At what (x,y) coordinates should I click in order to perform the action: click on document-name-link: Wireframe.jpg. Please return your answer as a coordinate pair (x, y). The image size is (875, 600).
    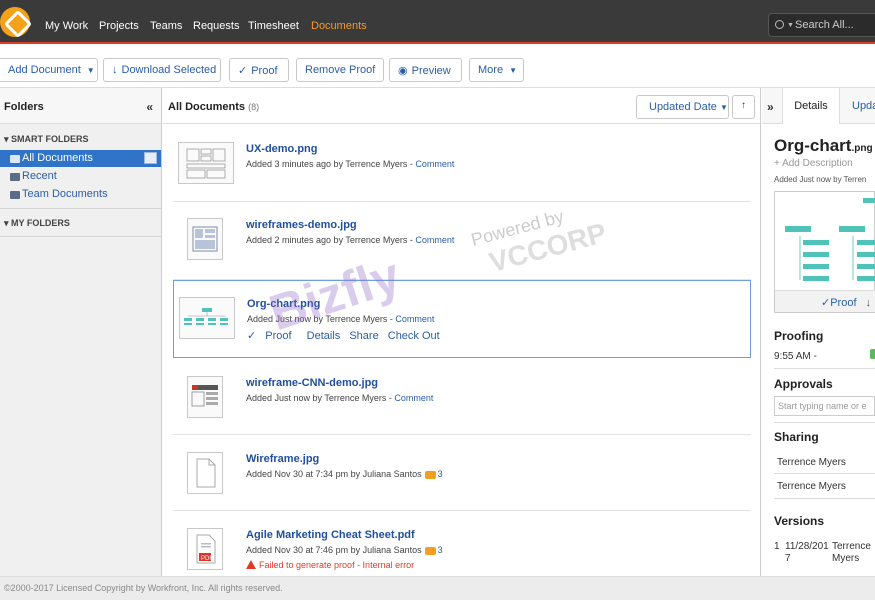
    Looking at the image, I should click on (282, 459).